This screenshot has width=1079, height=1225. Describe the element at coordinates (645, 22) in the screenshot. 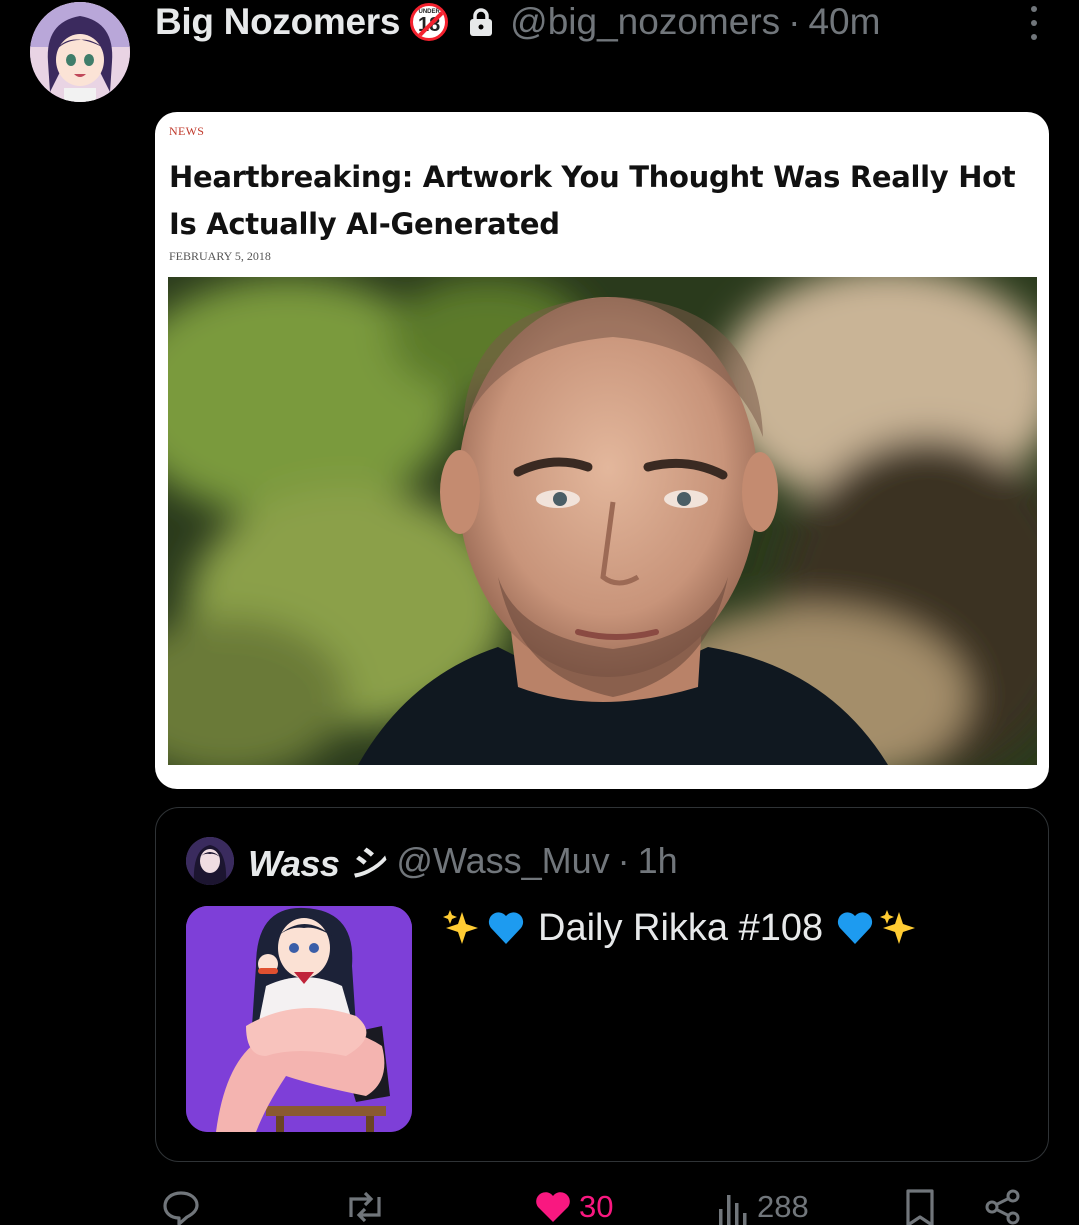

I see `author-handle: @big_nozomers` at that location.